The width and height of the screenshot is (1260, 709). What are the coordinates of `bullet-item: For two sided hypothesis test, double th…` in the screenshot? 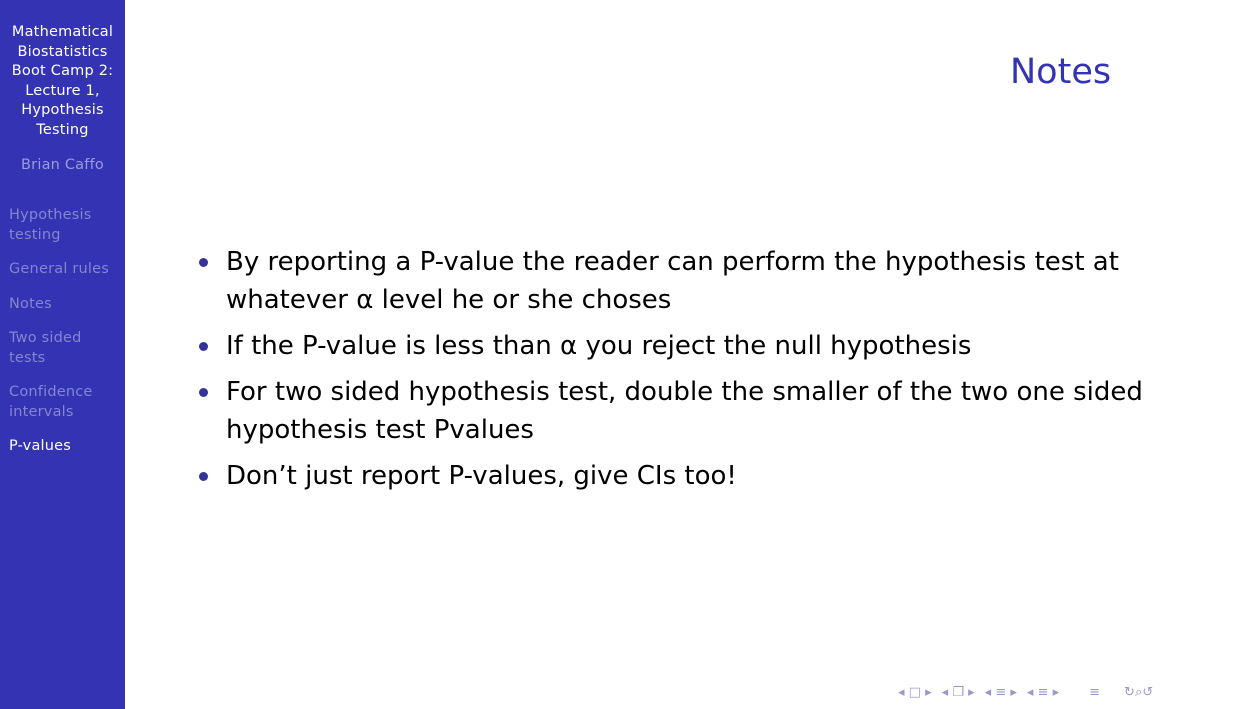 It's located at (716, 411).